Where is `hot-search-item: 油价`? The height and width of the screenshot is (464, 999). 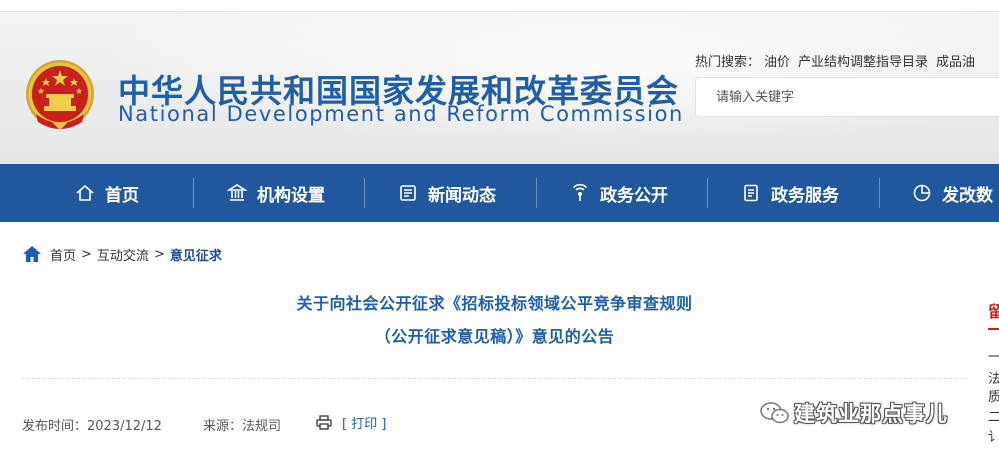
hot-search-item: 油价 is located at coordinates (777, 62).